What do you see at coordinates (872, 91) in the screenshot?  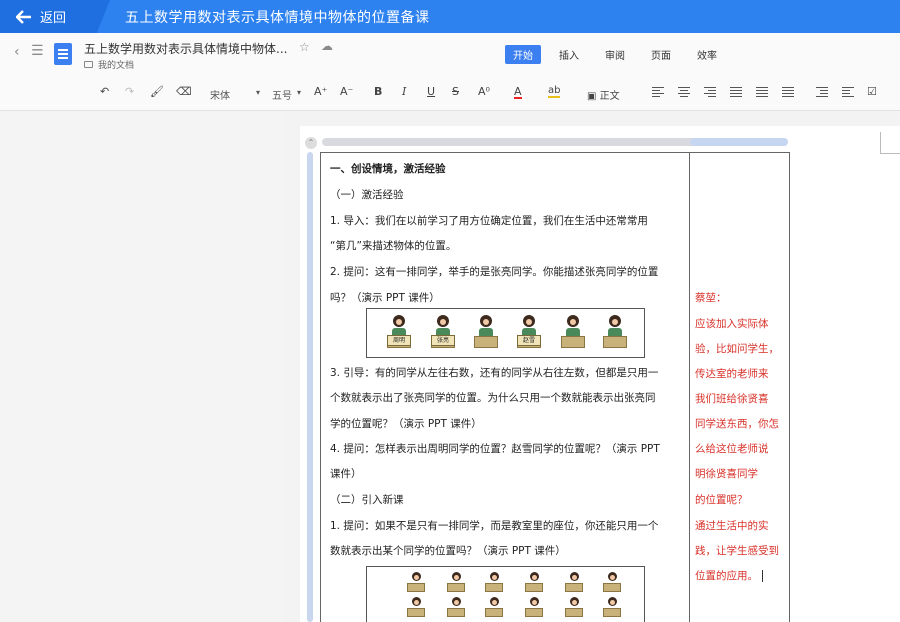 I see `checkbox-icon: ☑` at bounding box center [872, 91].